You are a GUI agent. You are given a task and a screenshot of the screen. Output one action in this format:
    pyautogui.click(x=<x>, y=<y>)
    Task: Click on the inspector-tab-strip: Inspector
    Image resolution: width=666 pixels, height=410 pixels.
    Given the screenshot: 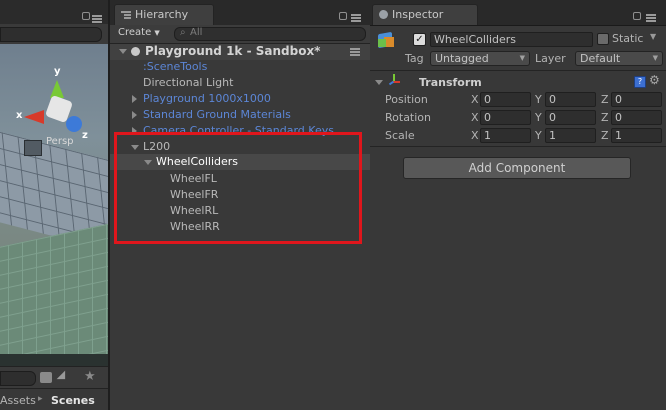 What is the action you would take?
    pyautogui.click(x=518, y=13)
    